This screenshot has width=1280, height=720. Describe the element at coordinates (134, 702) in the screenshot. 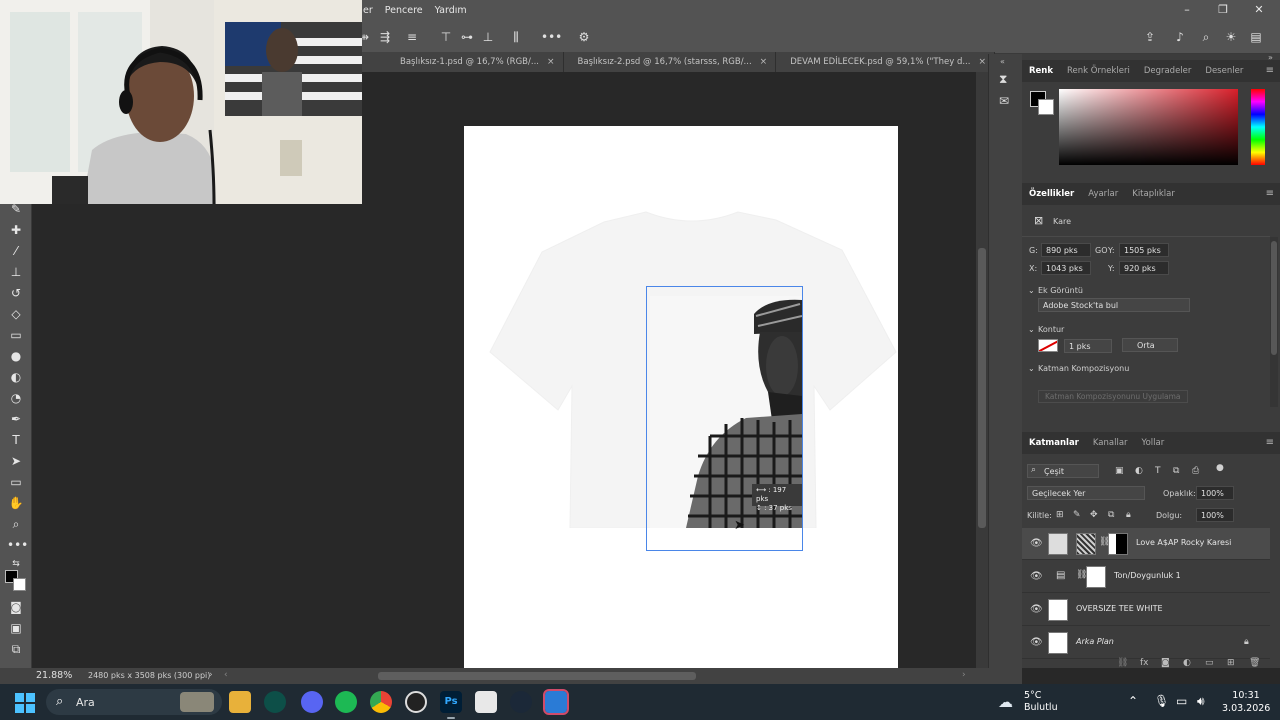

I see `taskbar-search: ⌕ Ara` at that location.